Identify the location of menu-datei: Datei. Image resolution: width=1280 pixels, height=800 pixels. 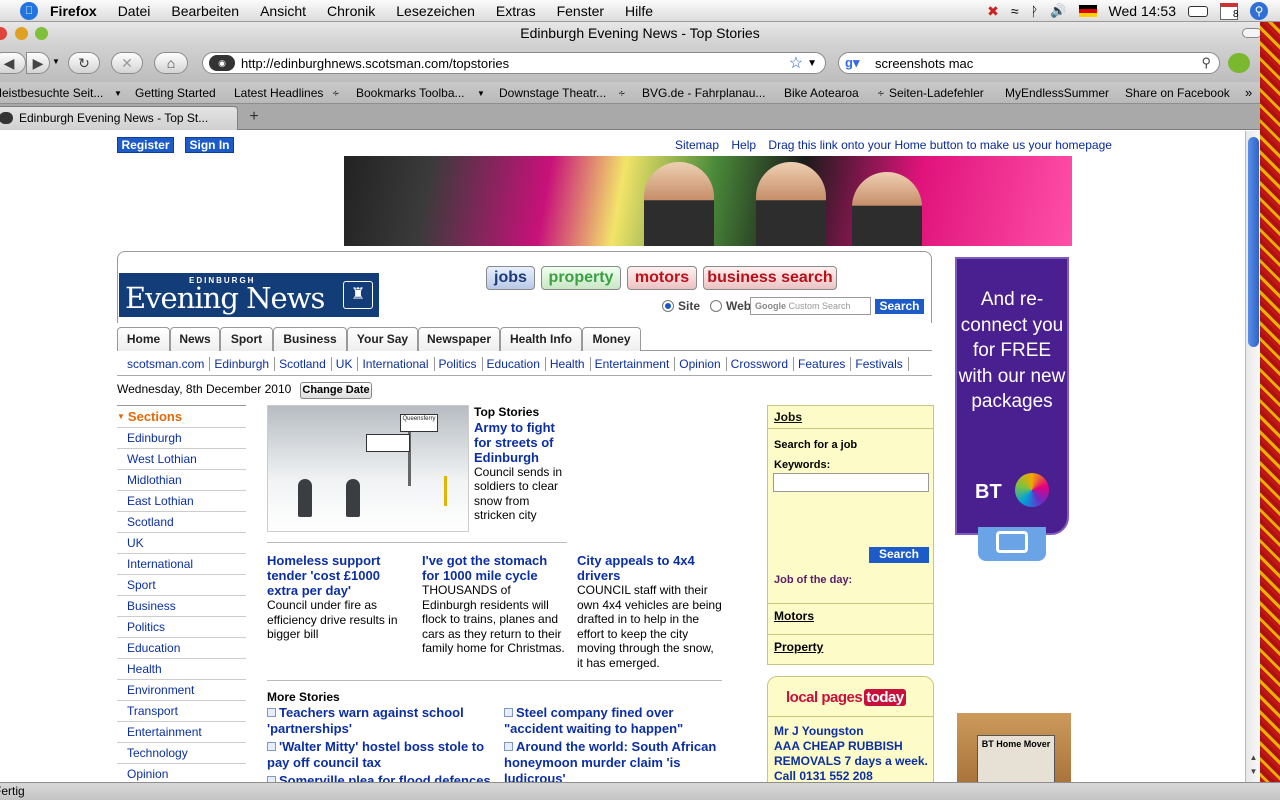
(134, 11).